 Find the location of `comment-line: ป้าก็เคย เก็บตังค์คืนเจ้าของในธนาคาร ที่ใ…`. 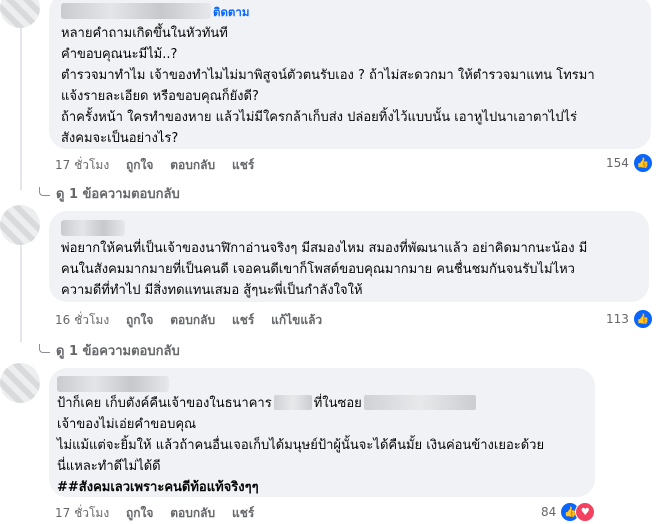

comment-line: ป้าก็เคย เก็บตังค์คืนเจ้าของในธนาคาร ที่ใ… is located at coordinates (300, 403).